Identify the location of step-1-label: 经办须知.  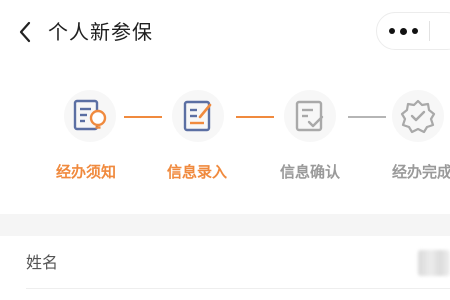
(86, 172).